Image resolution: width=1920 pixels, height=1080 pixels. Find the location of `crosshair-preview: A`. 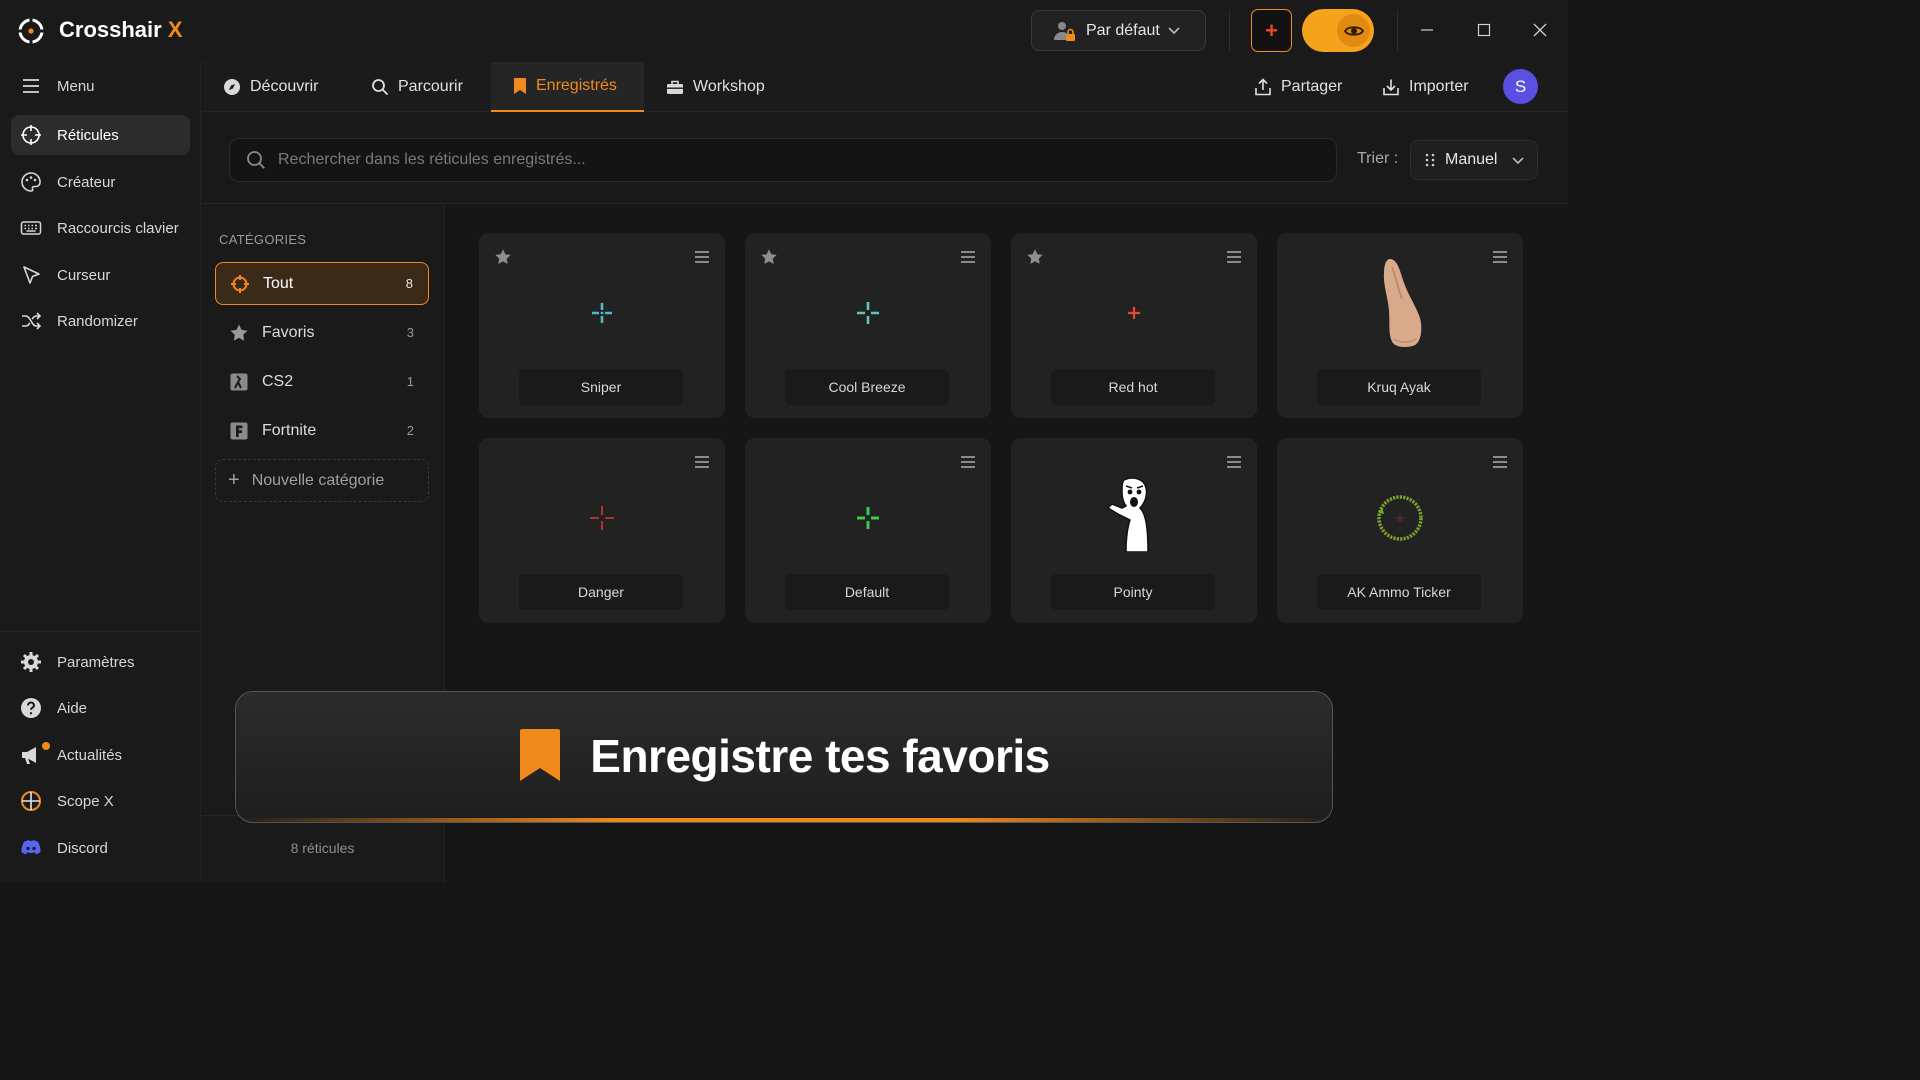

crosshair-preview: A is located at coordinates (1400, 518).